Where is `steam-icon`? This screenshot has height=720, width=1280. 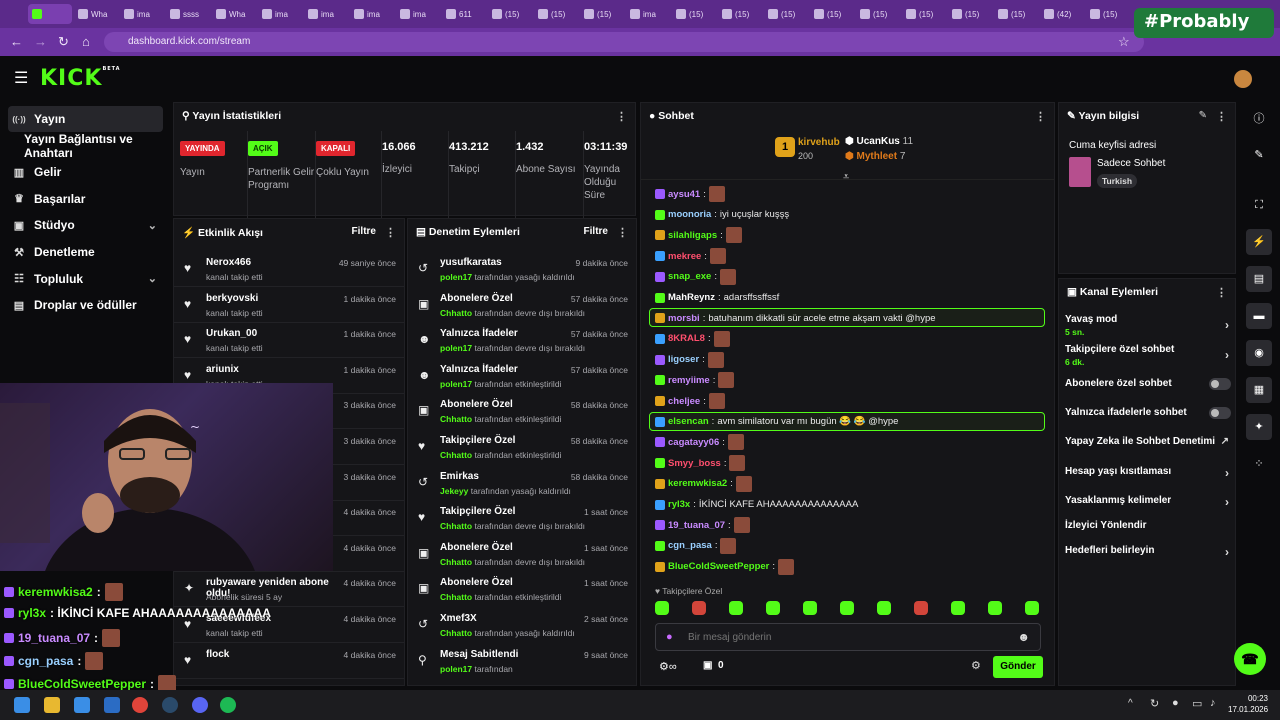
steam-icon is located at coordinates (170, 705).